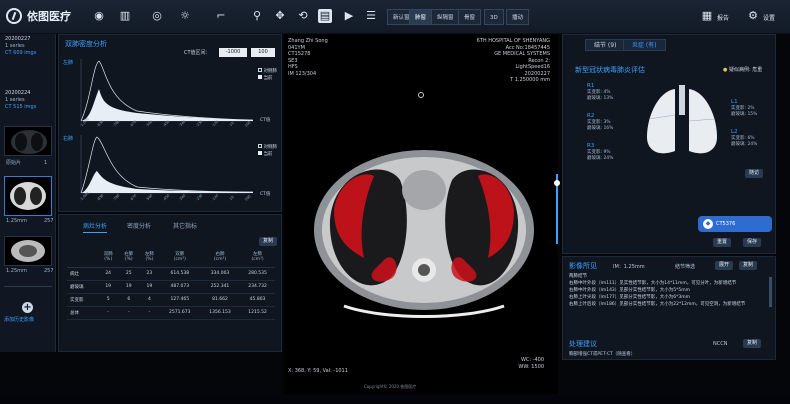  I want to click on ct-range-label: CT值区间：, so click(197, 53).